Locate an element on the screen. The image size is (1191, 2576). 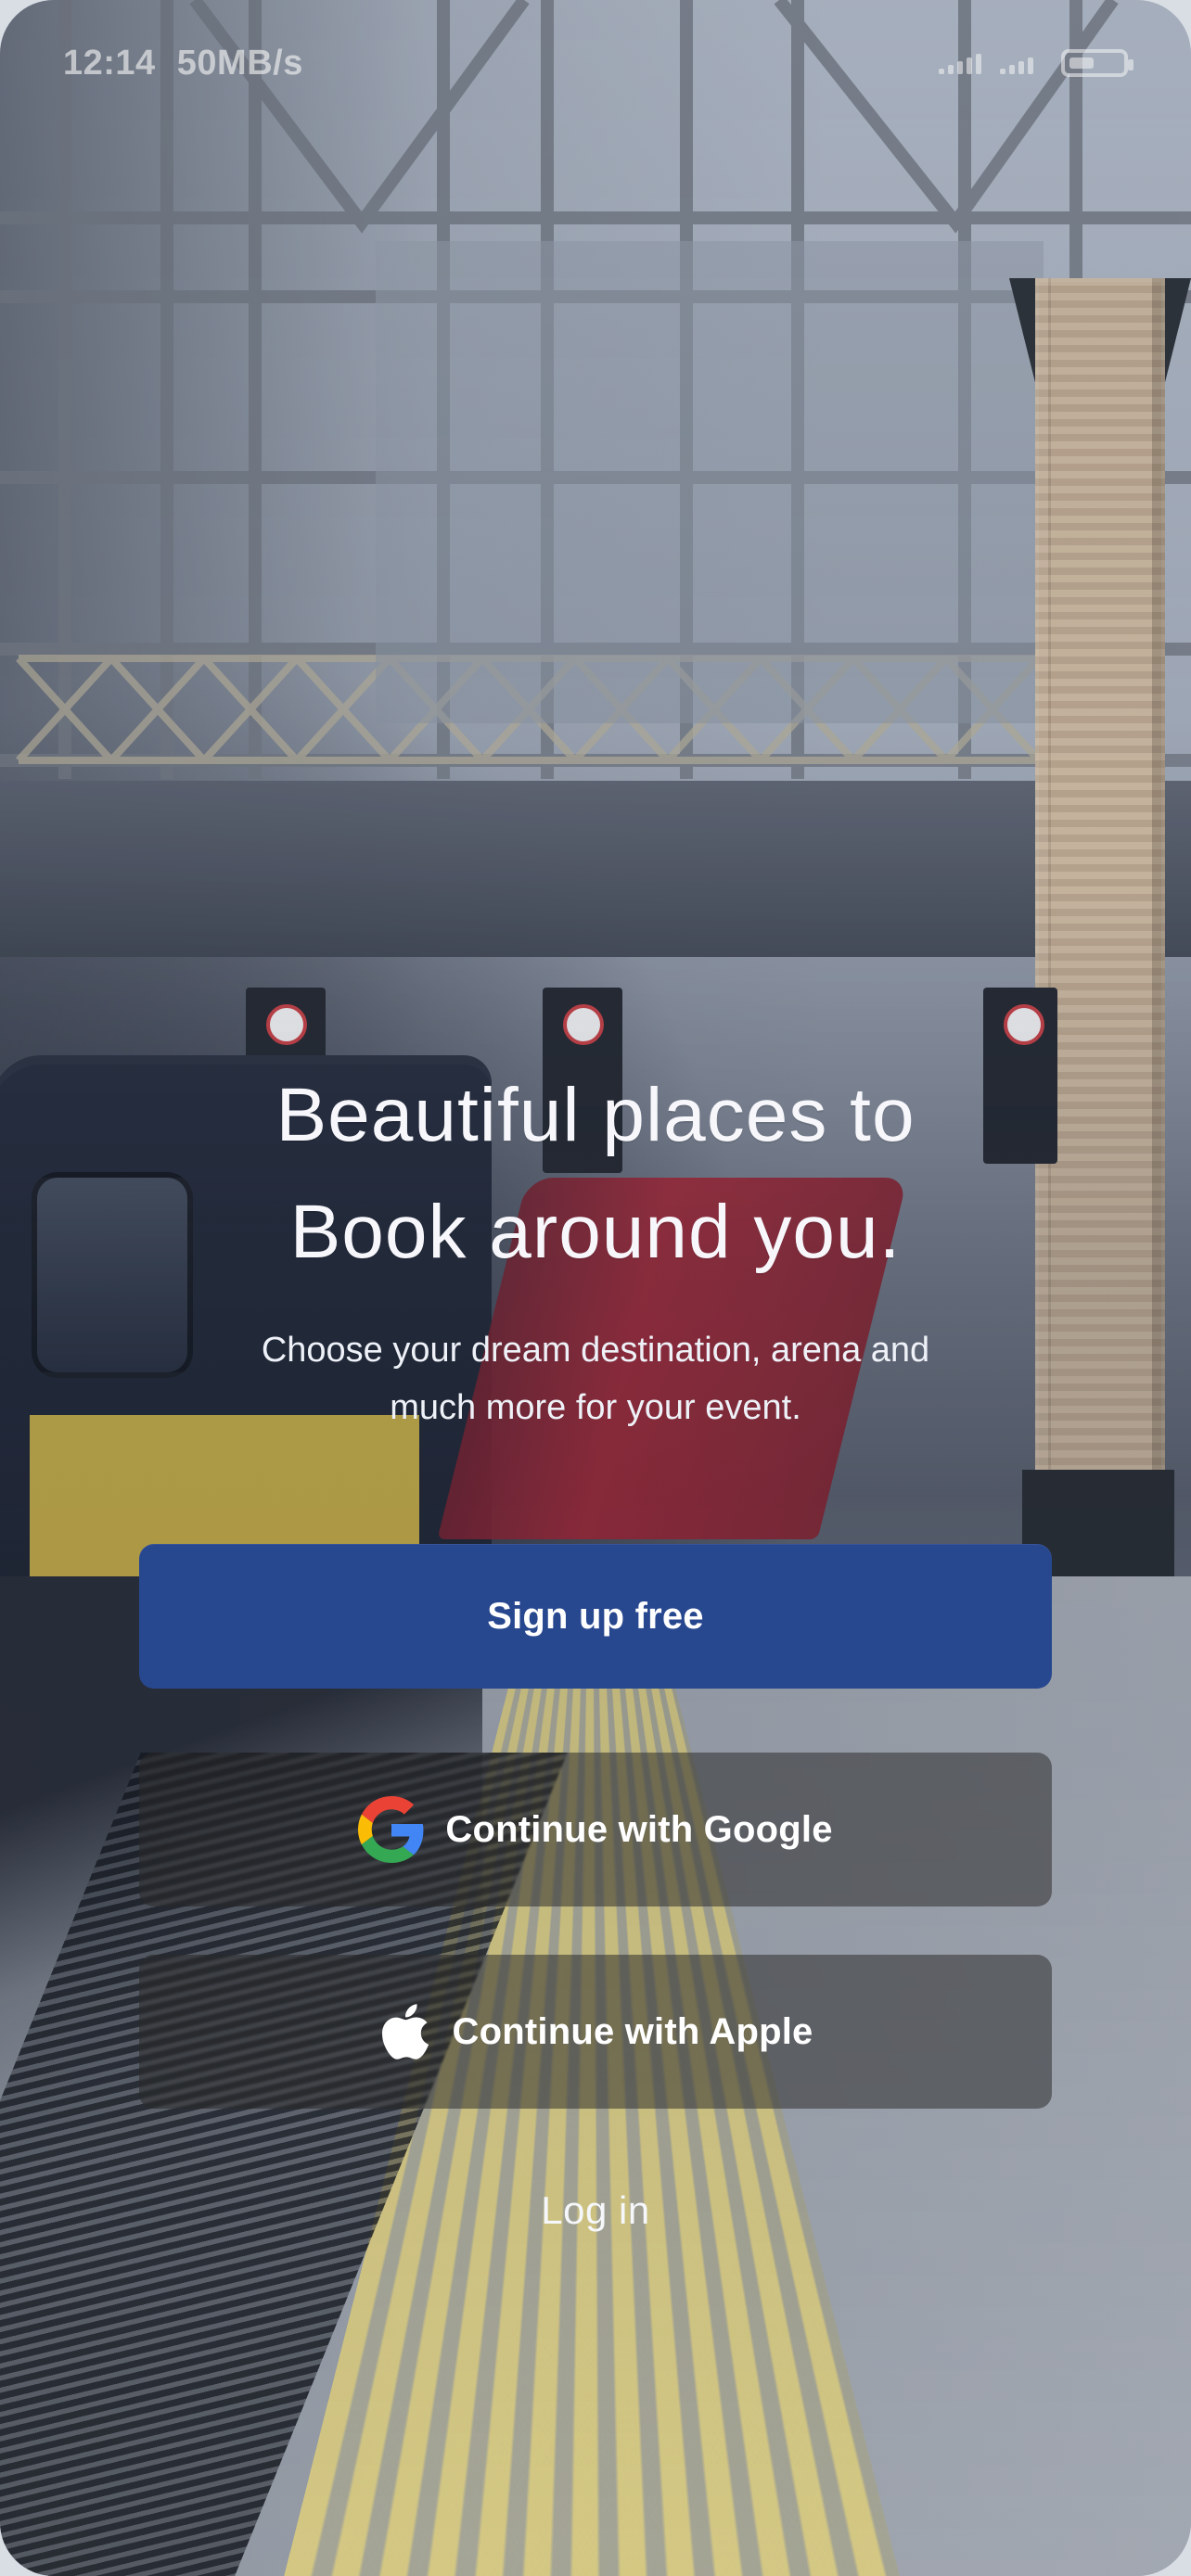
signup-button: Sign up free is located at coordinates (595, 1617).